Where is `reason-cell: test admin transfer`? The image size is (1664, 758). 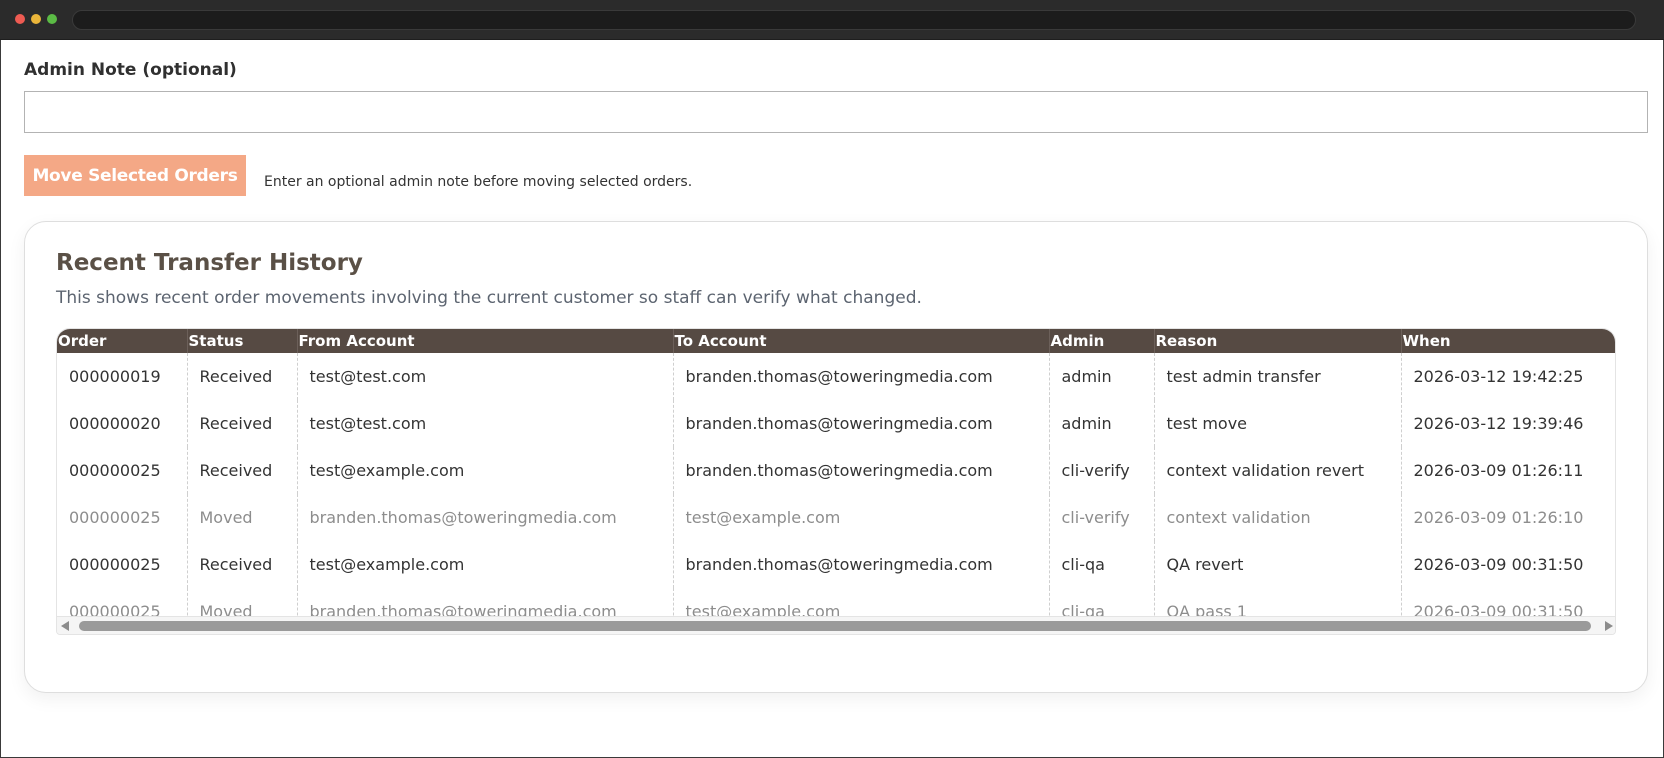
reason-cell: test admin transfer is located at coordinates (1278, 376).